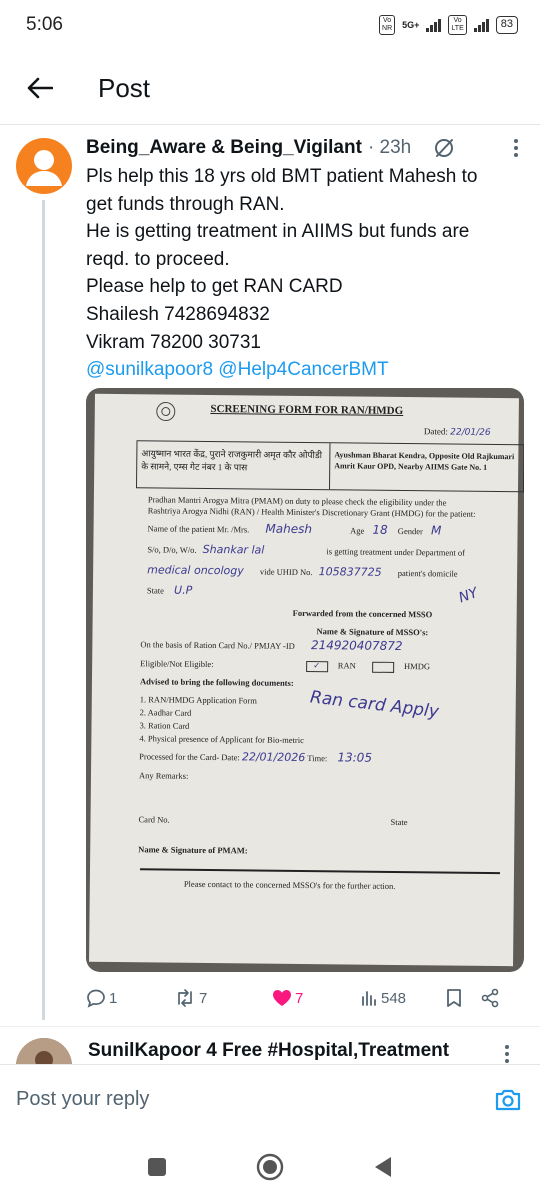 This screenshot has height=1199, width=540. I want to click on reply-author-name: SunilKapoor 4 Free #Hospital,Treatment, so click(268, 1051).